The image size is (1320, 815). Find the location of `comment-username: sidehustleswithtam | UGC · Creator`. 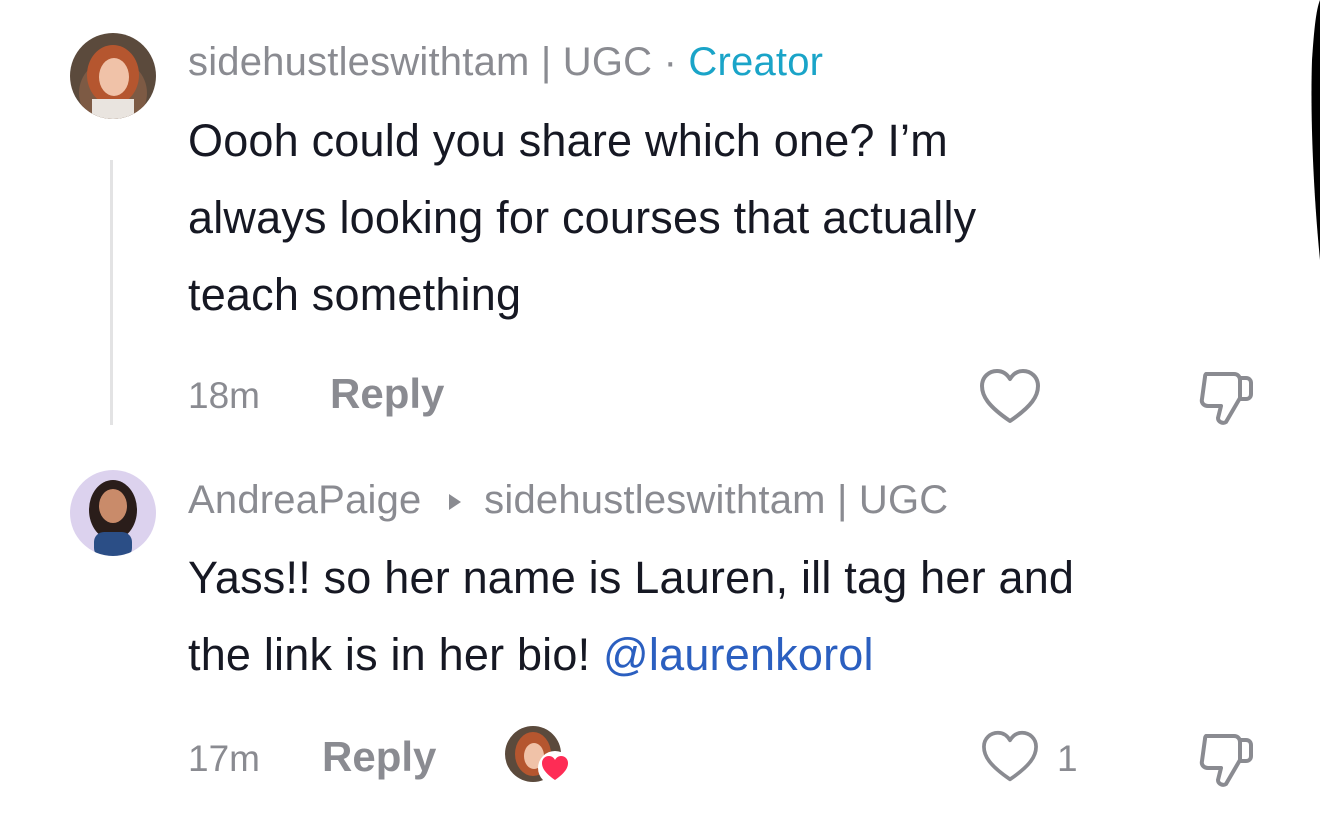

comment-username: sidehustleswithtam | UGC · Creator is located at coordinates (505, 62).